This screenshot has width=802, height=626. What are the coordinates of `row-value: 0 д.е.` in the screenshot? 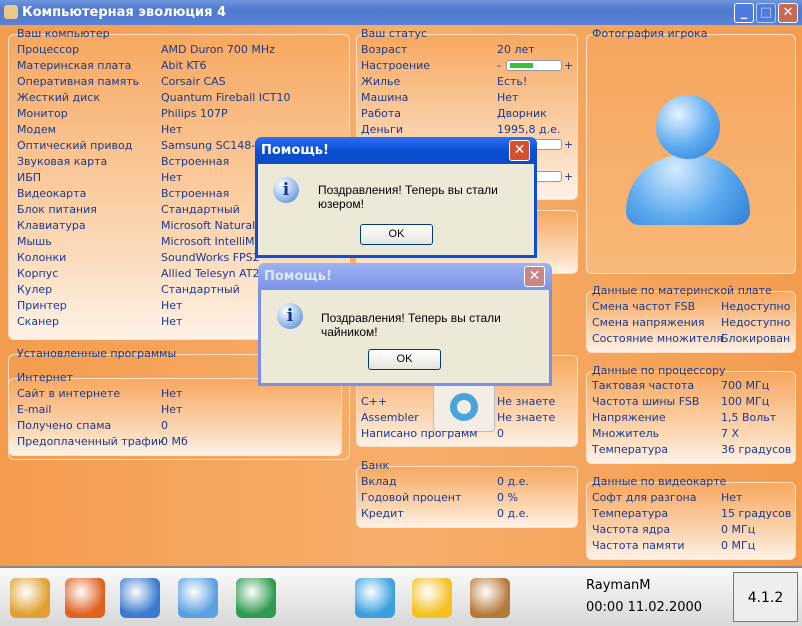 It's located at (513, 481).